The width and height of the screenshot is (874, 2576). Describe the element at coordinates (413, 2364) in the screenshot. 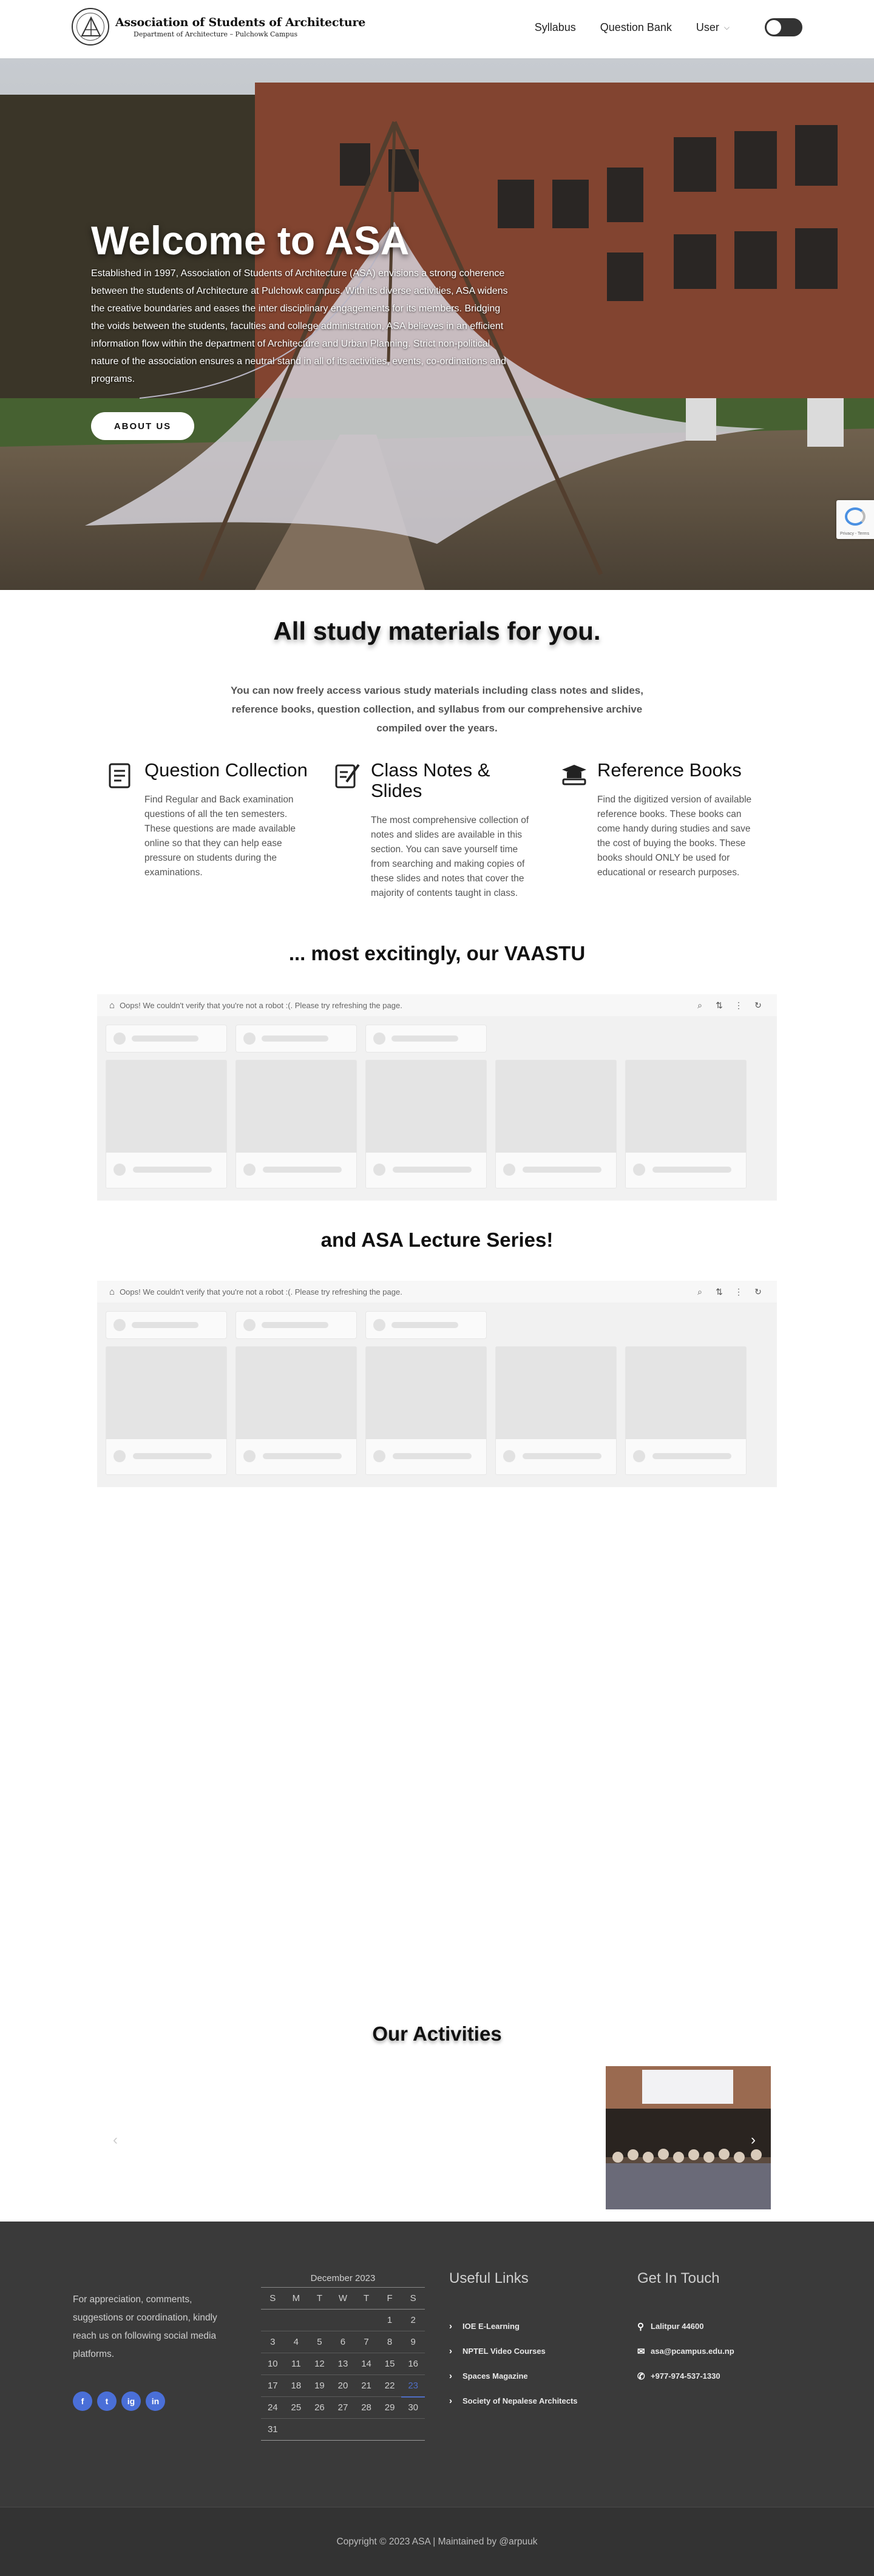

I see `calendar-day: 16` at that location.